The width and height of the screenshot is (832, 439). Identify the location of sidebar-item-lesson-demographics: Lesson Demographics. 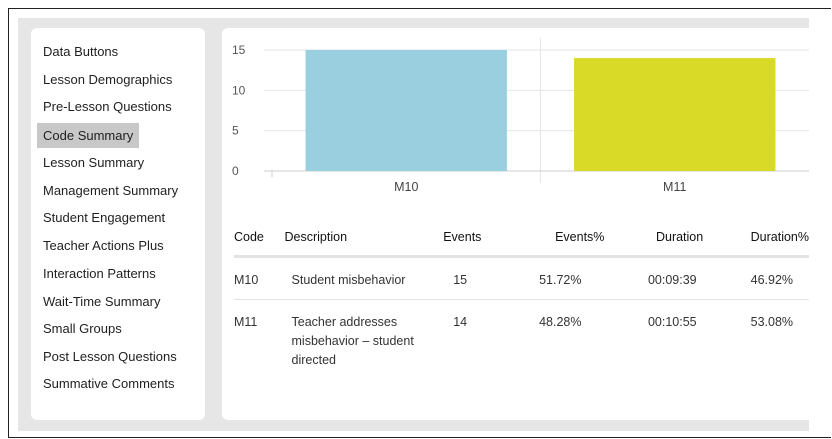
(107, 79).